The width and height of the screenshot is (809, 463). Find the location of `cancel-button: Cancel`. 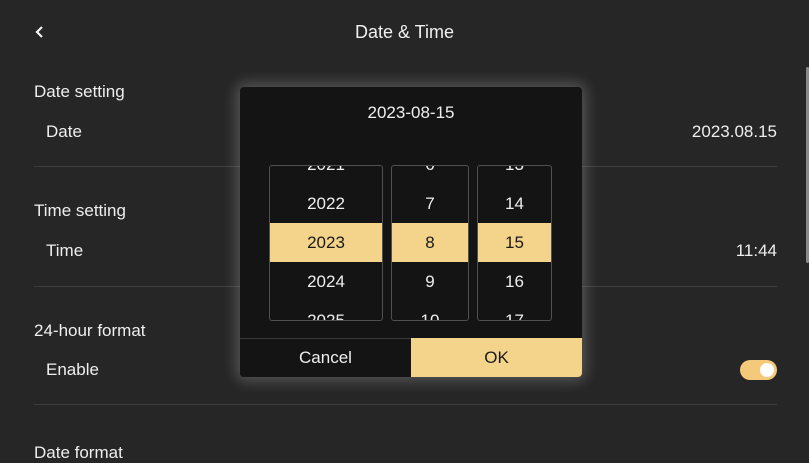

cancel-button: Cancel is located at coordinates (325, 357).